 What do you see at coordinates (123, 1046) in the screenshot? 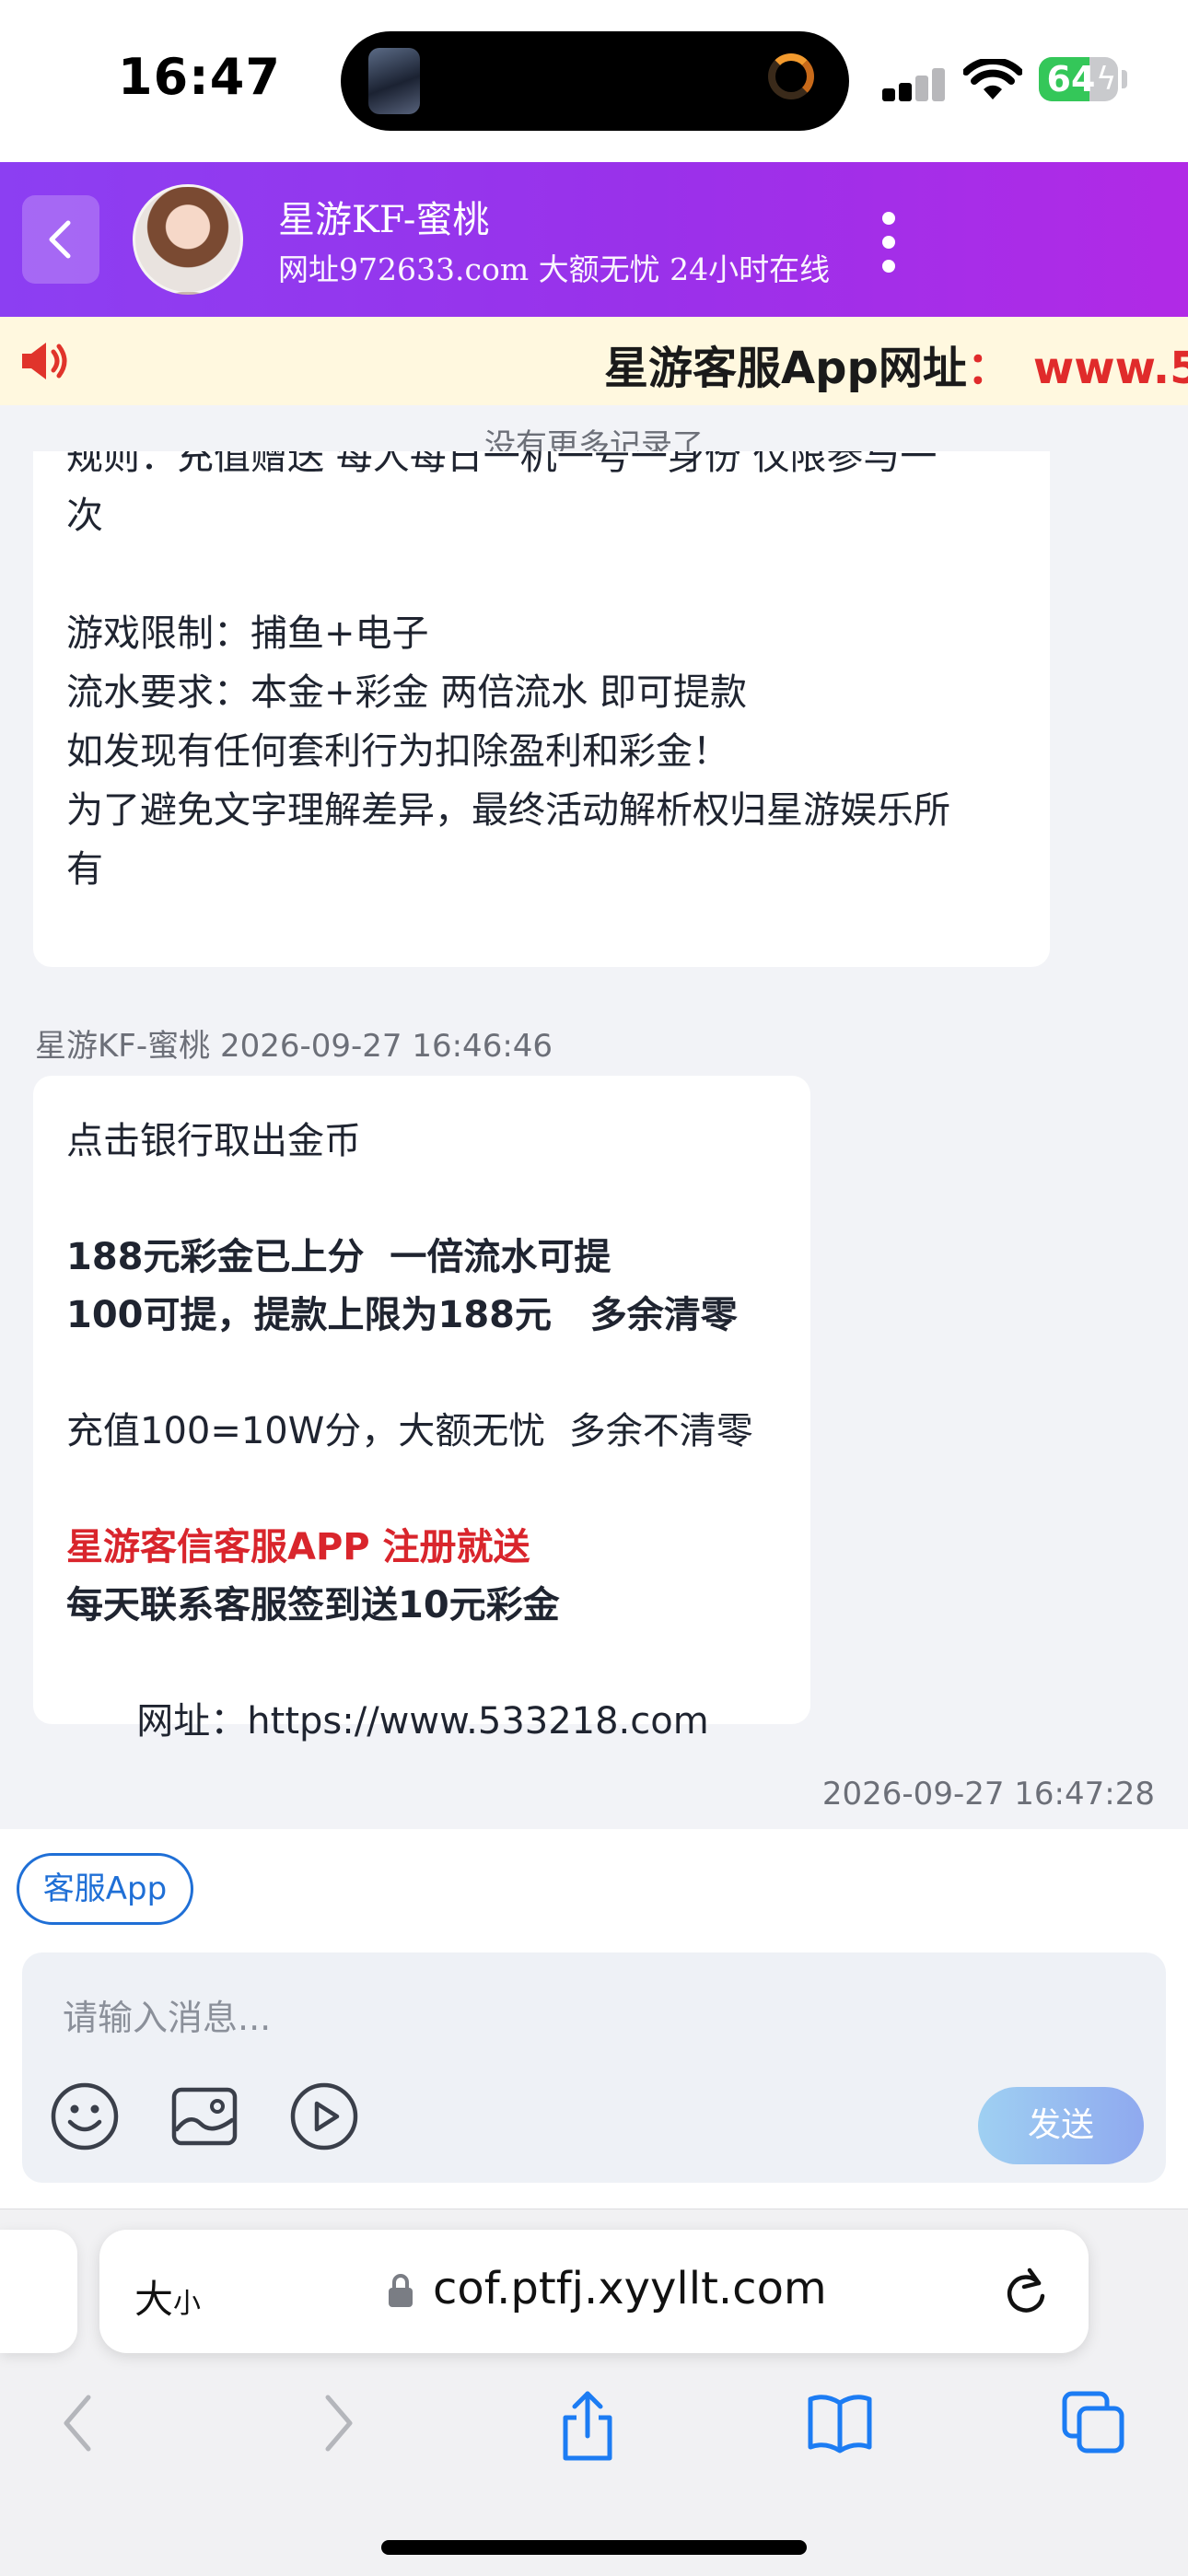
I see `message-sender: 星游KF-蜜桃` at bounding box center [123, 1046].